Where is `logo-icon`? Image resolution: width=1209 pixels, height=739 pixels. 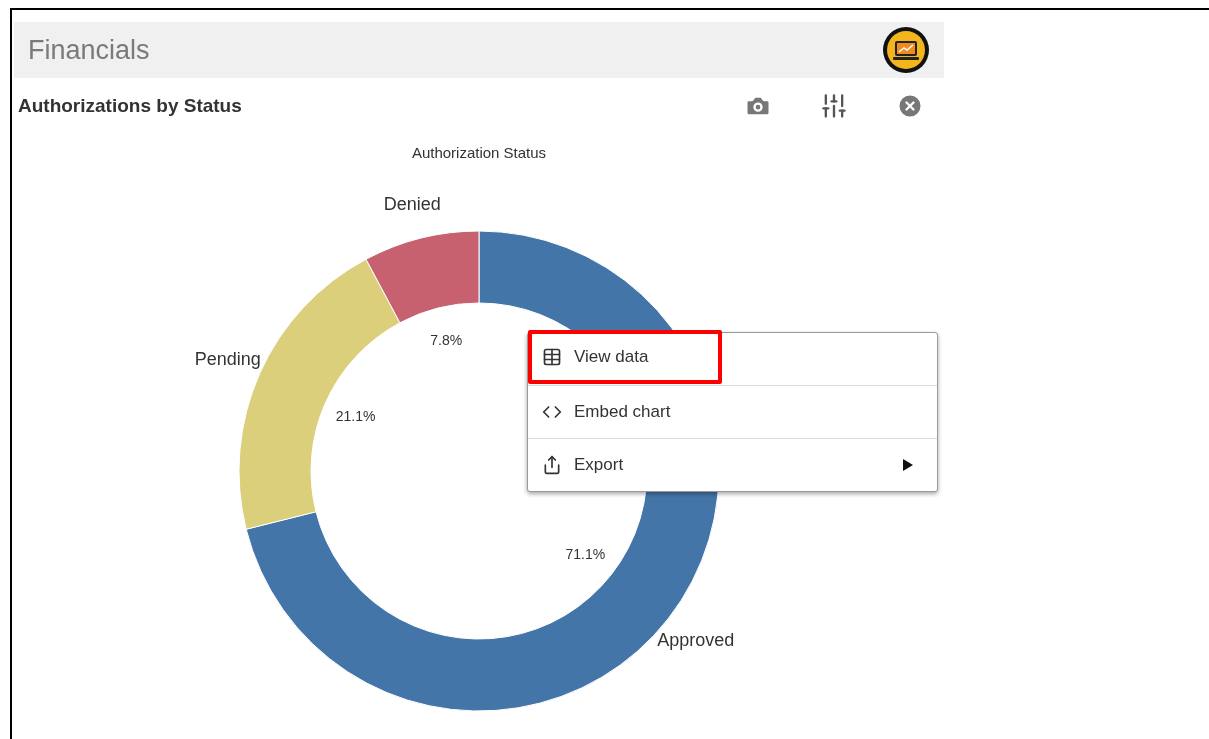 logo-icon is located at coordinates (906, 50).